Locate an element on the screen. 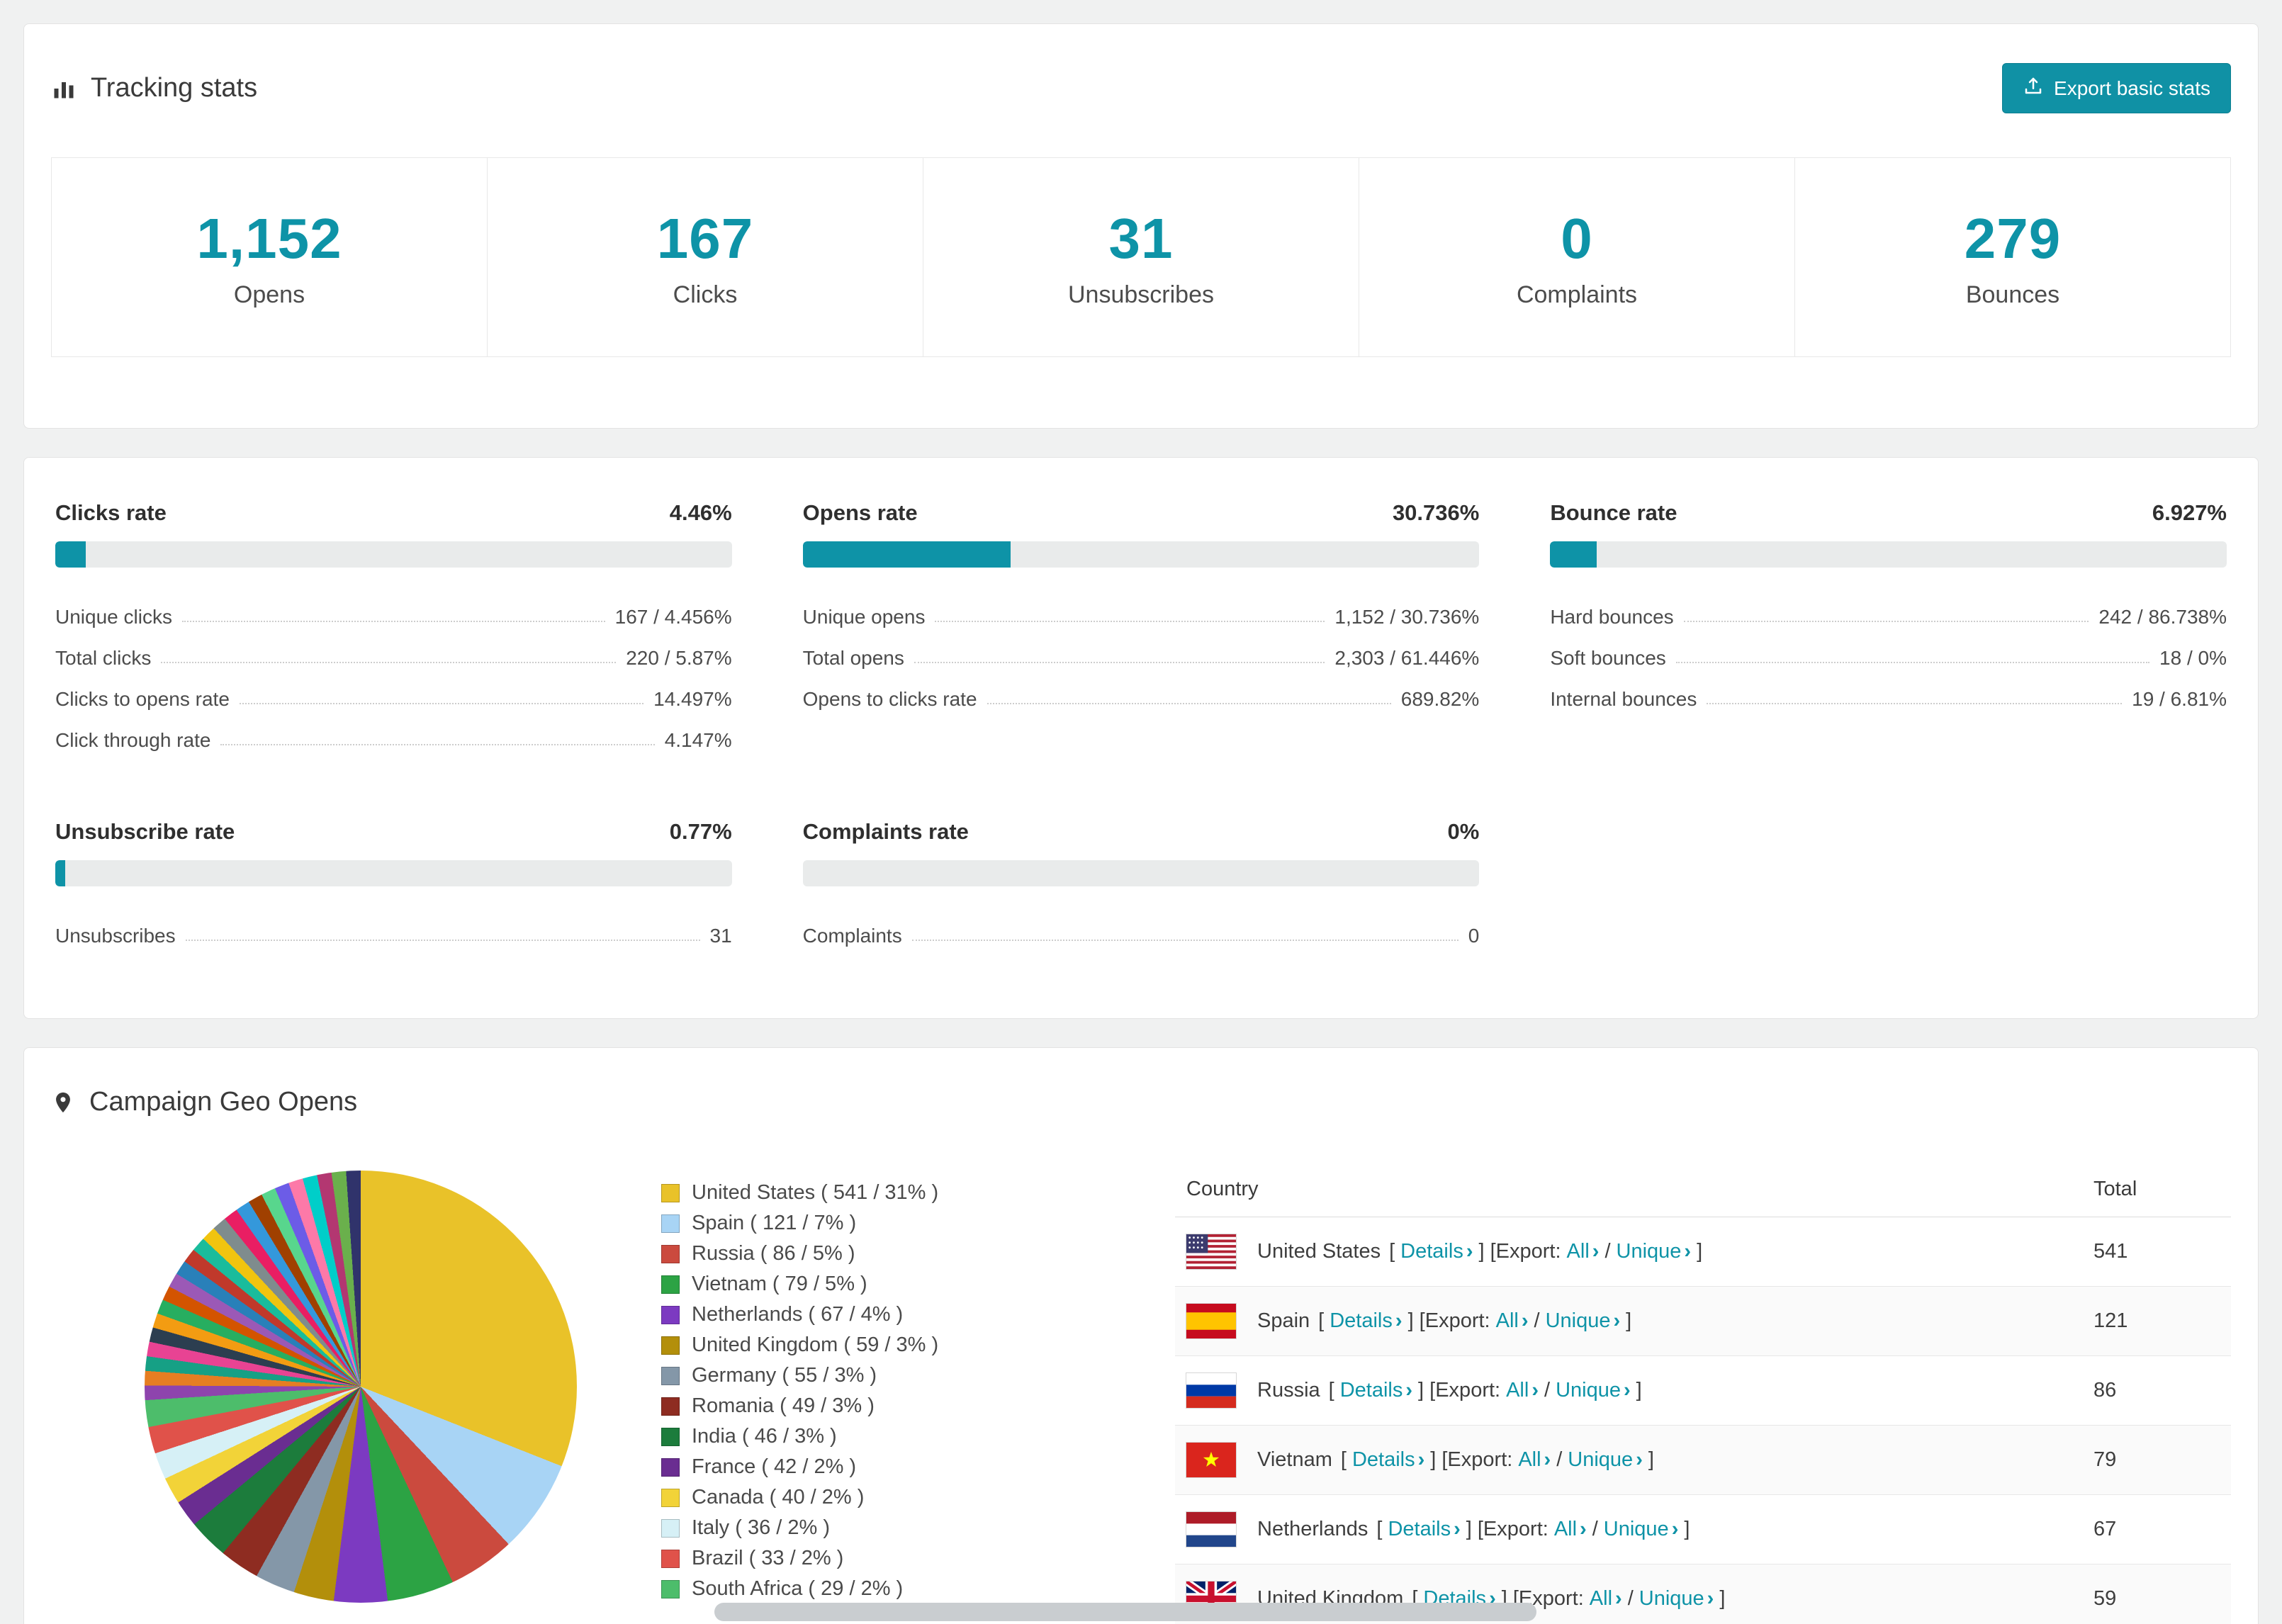 This screenshot has height=1624, width=2282. legend-label: Germany ( 55 / 3% ) is located at coordinates (785, 1376).